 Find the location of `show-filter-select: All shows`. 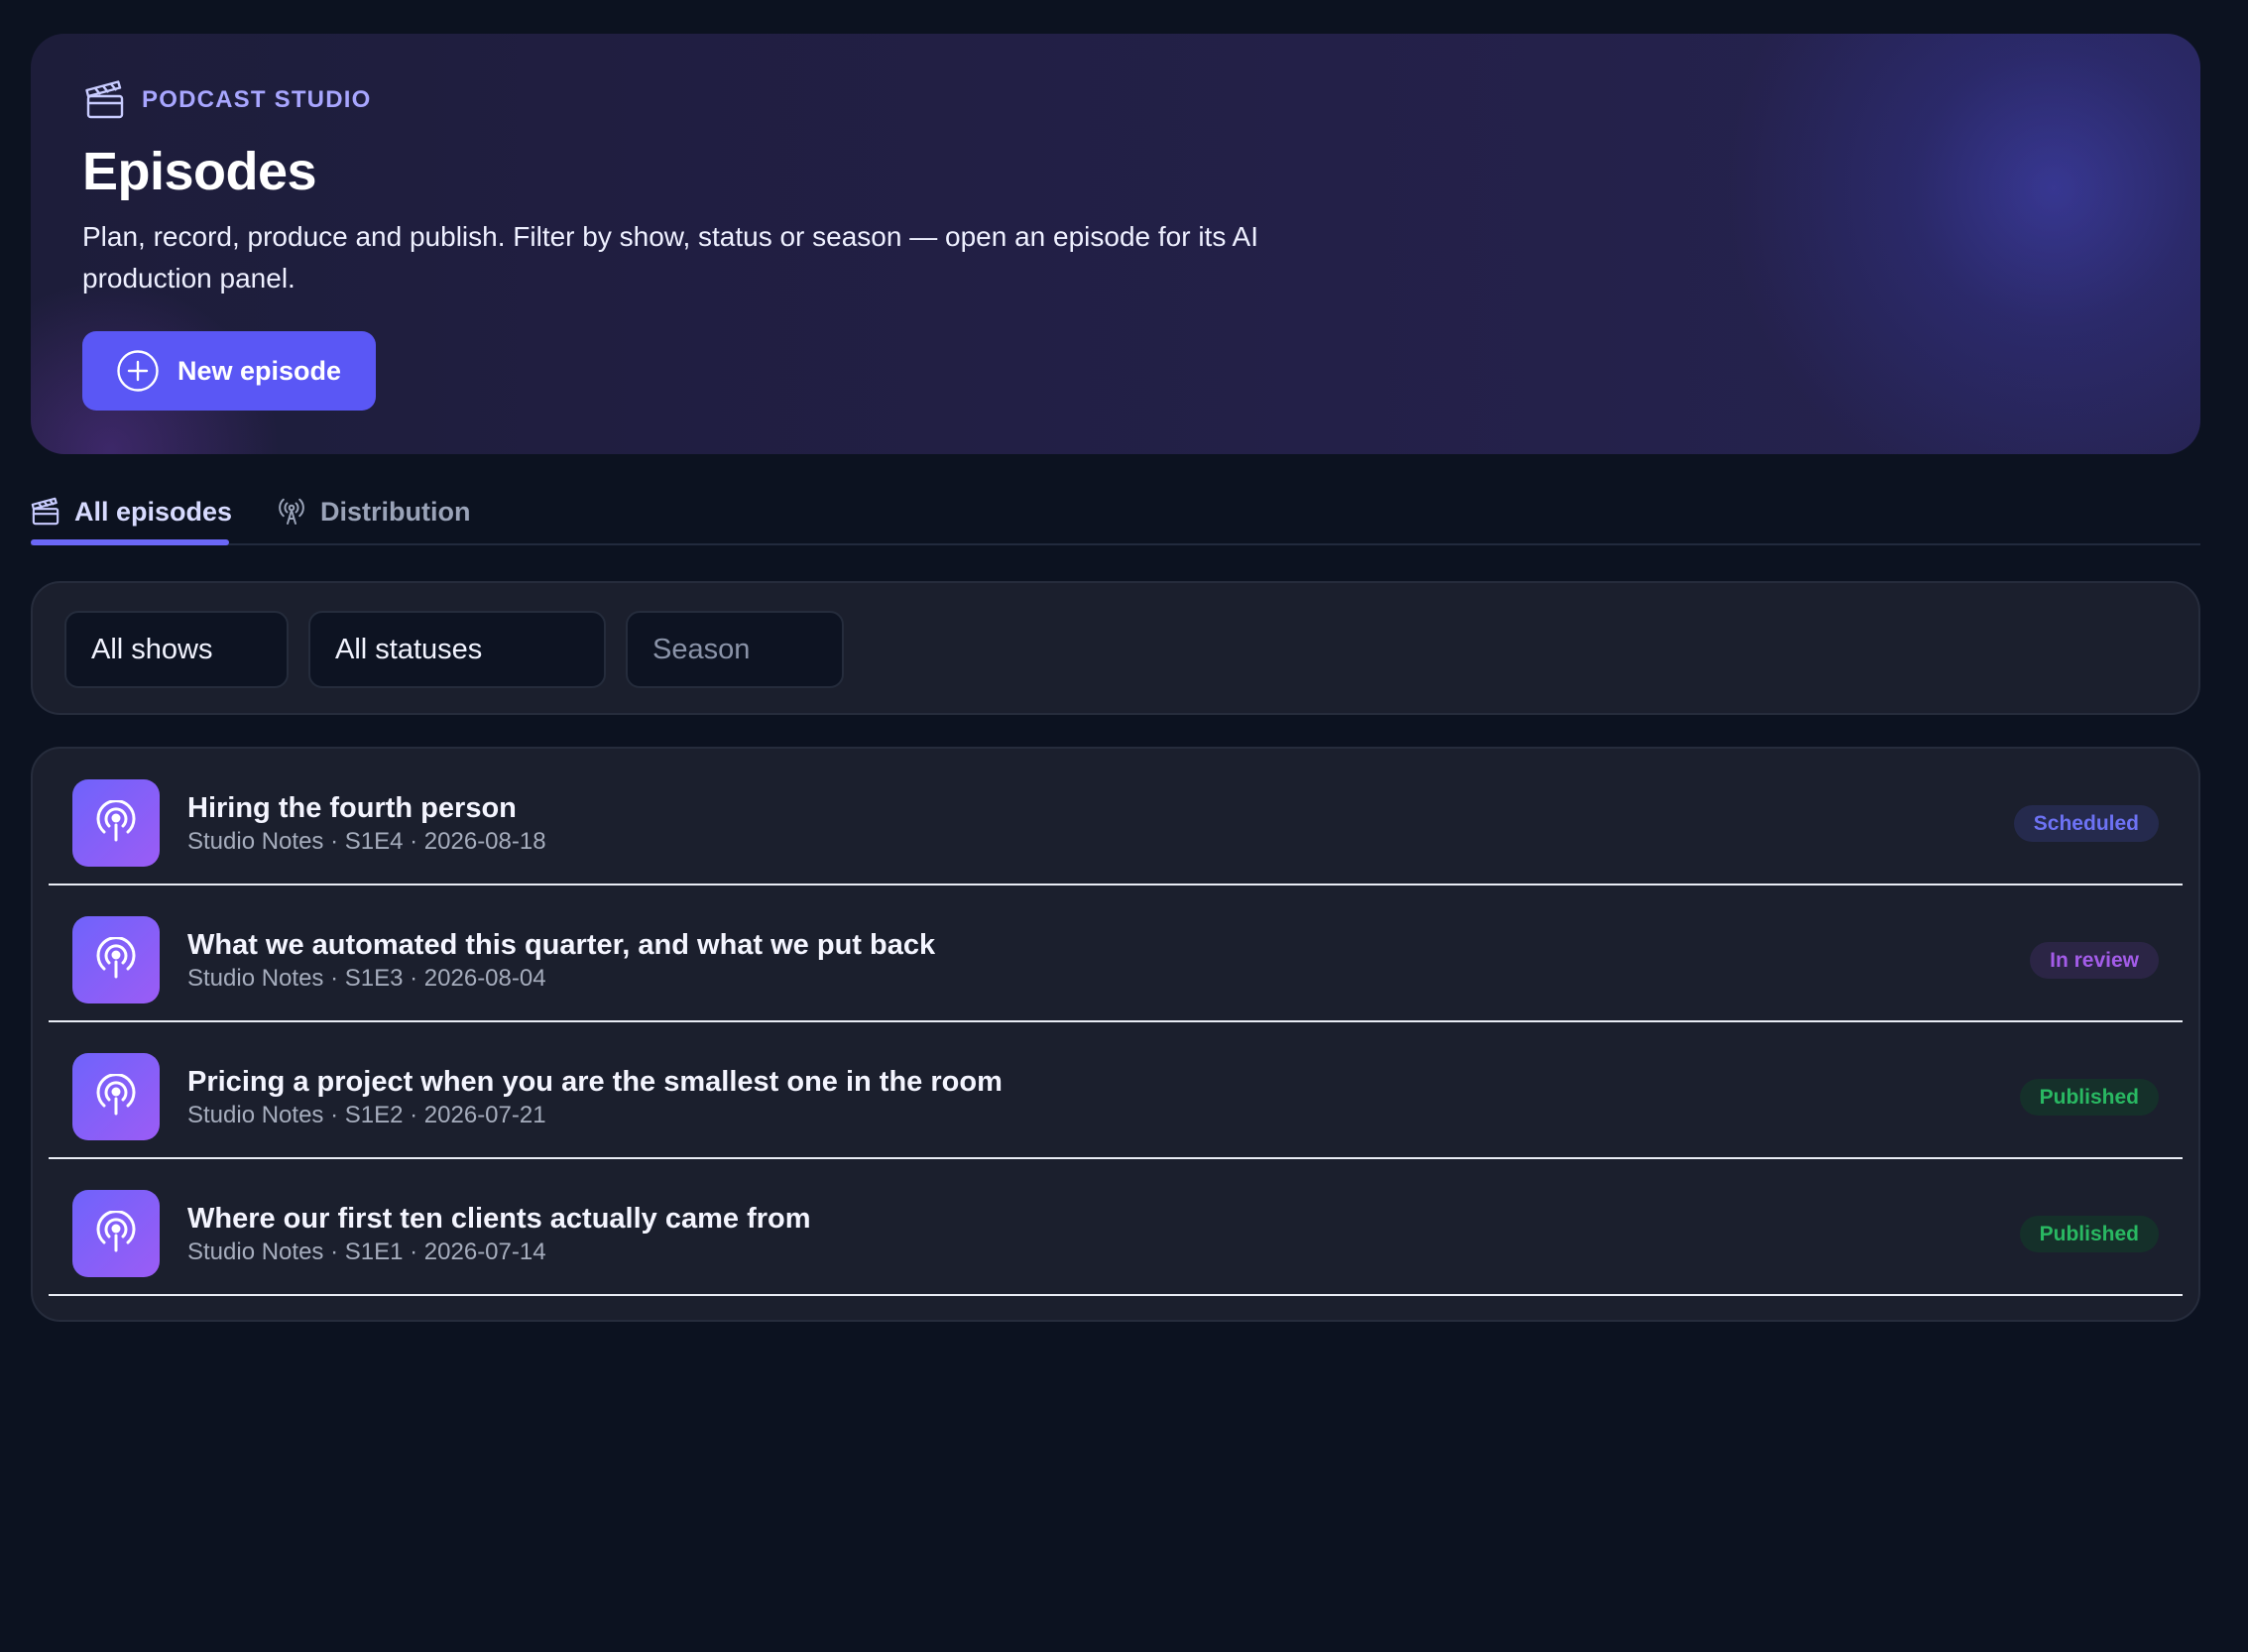

show-filter-select: All shows is located at coordinates (176, 649).